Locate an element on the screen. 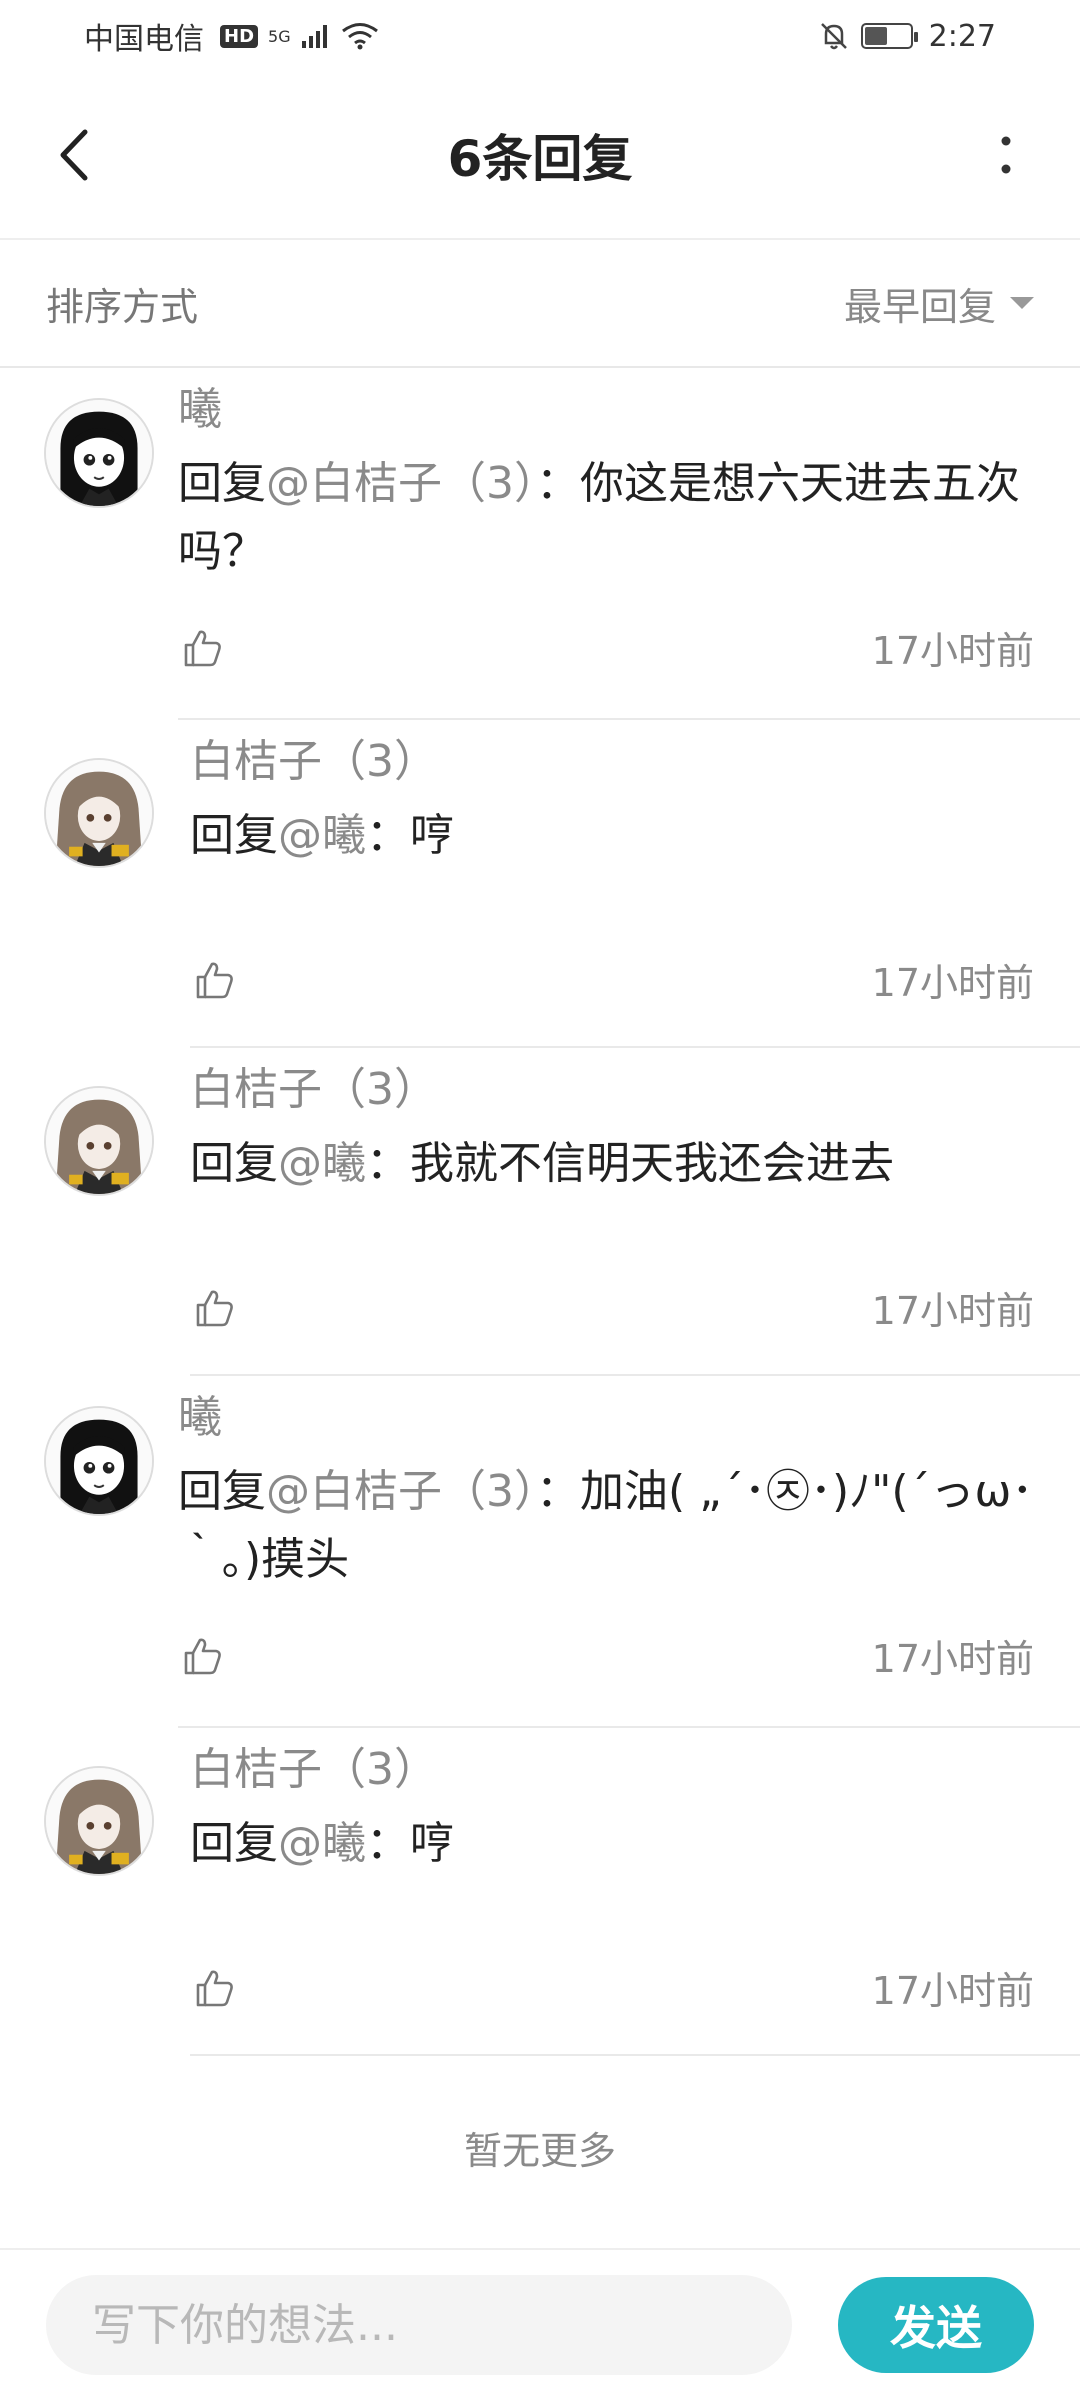  sort-bar: 排序方式 最早回复 is located at coordinates (540, 304).